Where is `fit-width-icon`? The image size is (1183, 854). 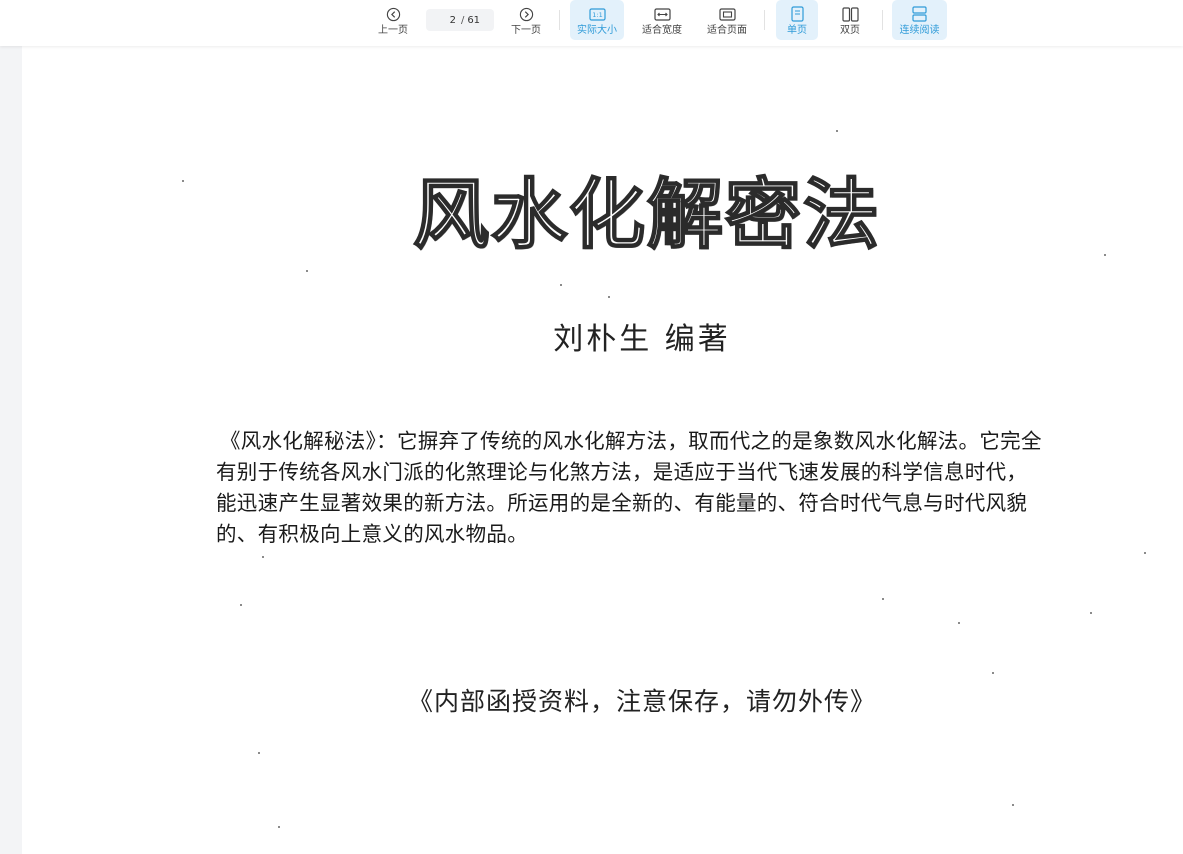
fit-width-icon is located at coordinates (662, 14).